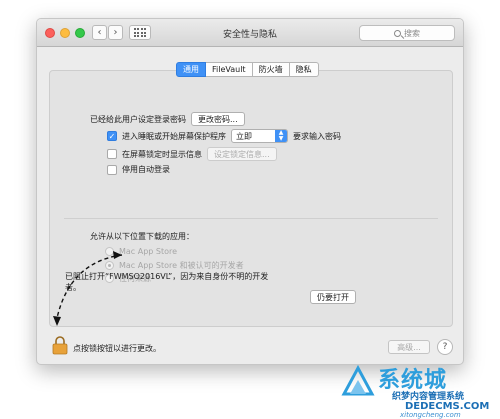  I want to click on tab-firewall: 防火墙, so click(271, 69).